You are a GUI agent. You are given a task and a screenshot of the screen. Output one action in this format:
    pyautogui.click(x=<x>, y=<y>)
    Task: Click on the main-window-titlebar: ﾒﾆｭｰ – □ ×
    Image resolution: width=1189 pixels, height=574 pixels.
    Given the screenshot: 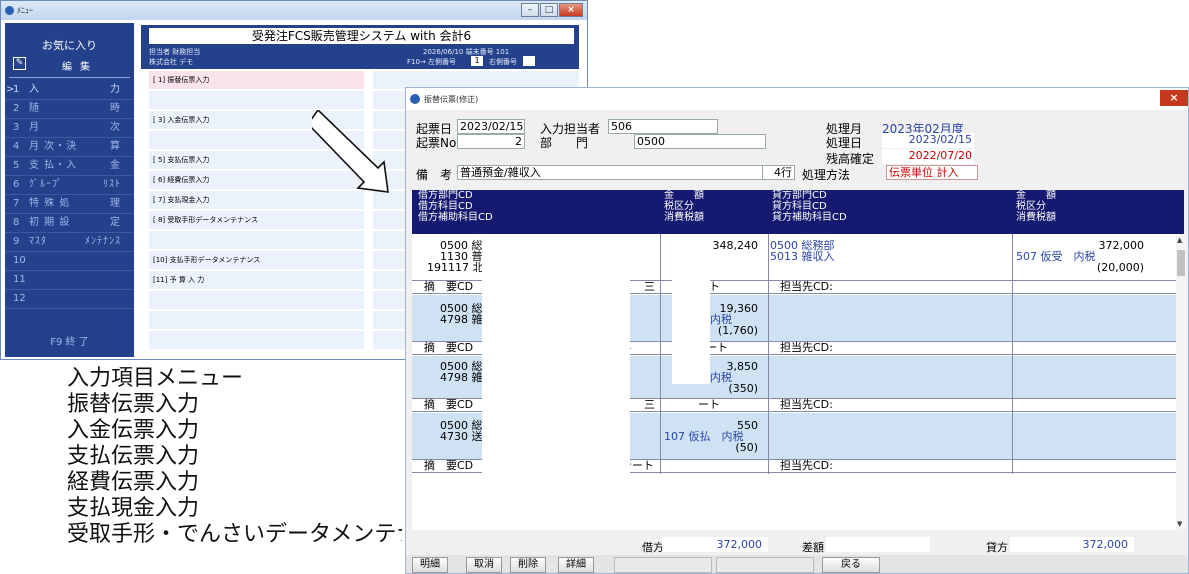 What is the action you would take?
    pyautogui.click(x=294, y=10)
    